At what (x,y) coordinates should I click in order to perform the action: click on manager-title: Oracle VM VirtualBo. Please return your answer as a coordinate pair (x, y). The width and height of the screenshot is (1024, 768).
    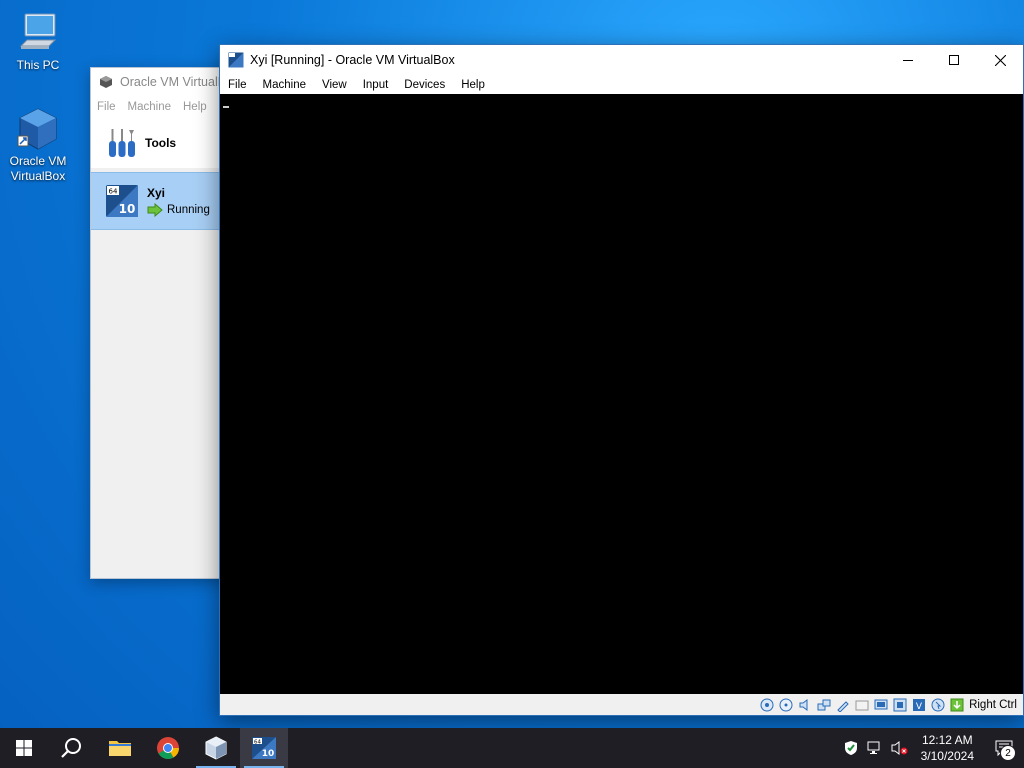
    Looking at the image, I should click on (177, 82).